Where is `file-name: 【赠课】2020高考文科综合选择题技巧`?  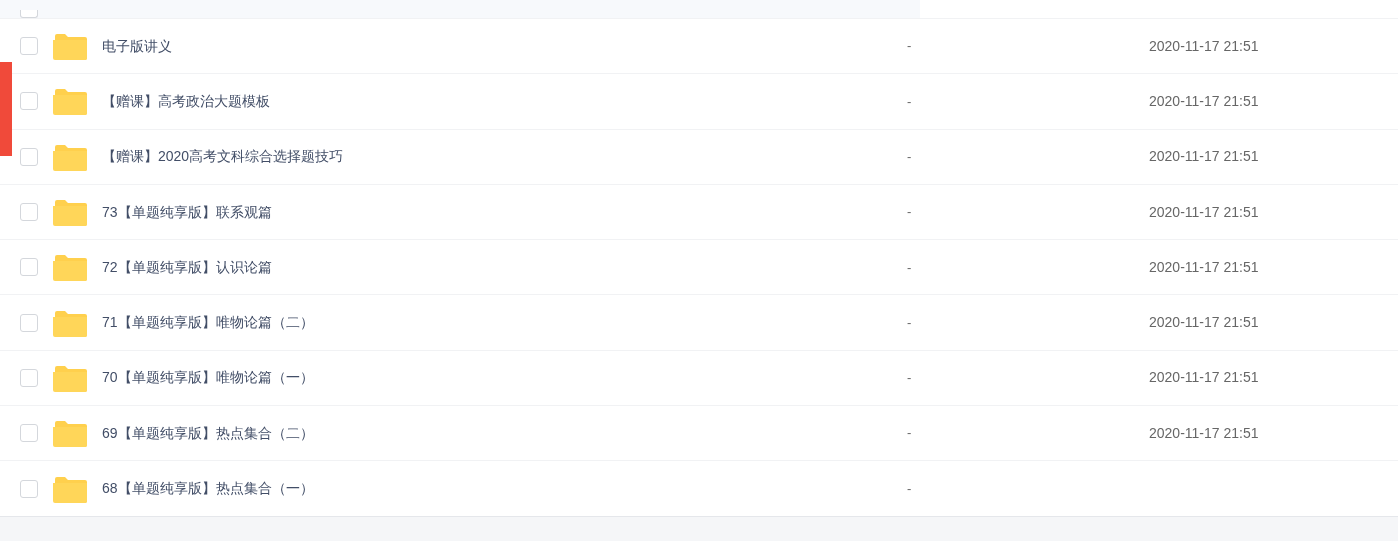
file-name: 【赠课】2020高考文科综合选择题技巧 is located at coordinates (504, 157).